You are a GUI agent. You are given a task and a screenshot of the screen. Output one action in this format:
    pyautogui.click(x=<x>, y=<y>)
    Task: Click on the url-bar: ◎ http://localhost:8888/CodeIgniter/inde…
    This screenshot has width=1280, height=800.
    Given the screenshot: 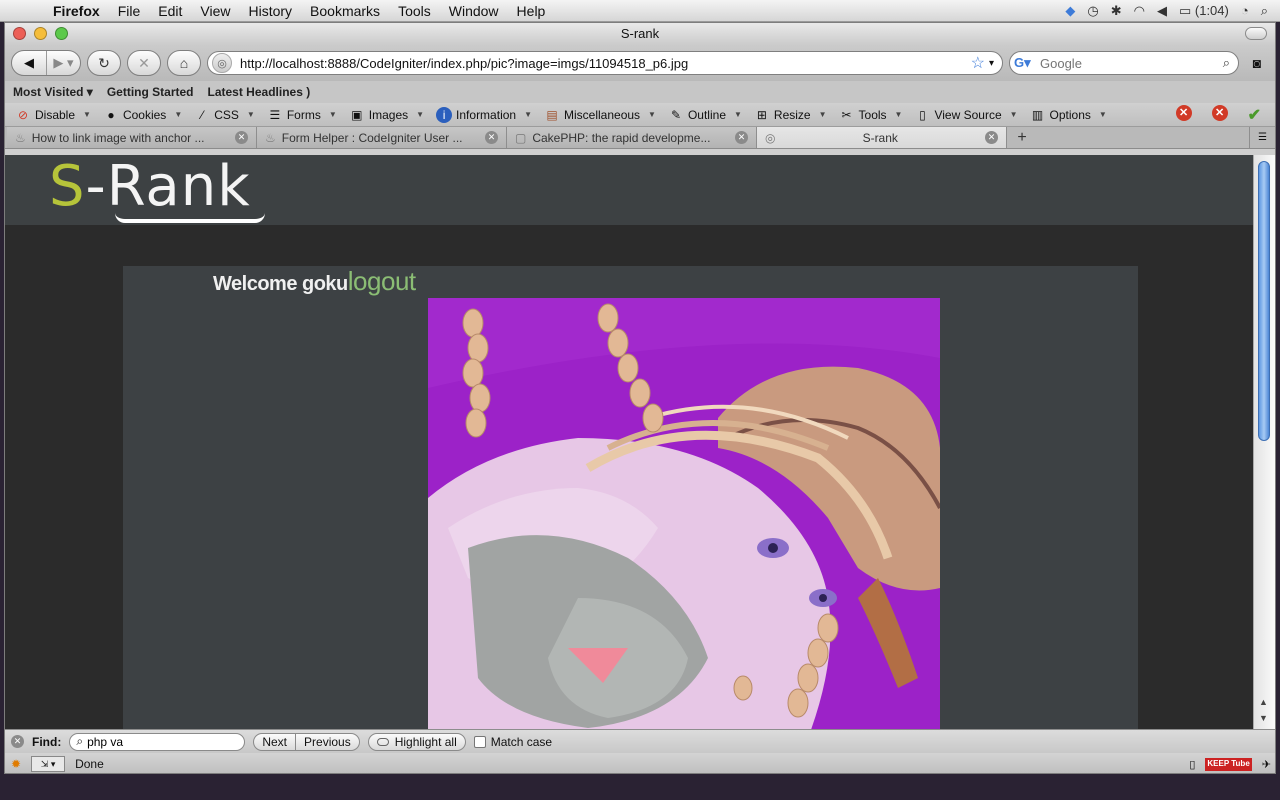 What is the action you would take?
    pyautogui.click(x=605, y=63)
    